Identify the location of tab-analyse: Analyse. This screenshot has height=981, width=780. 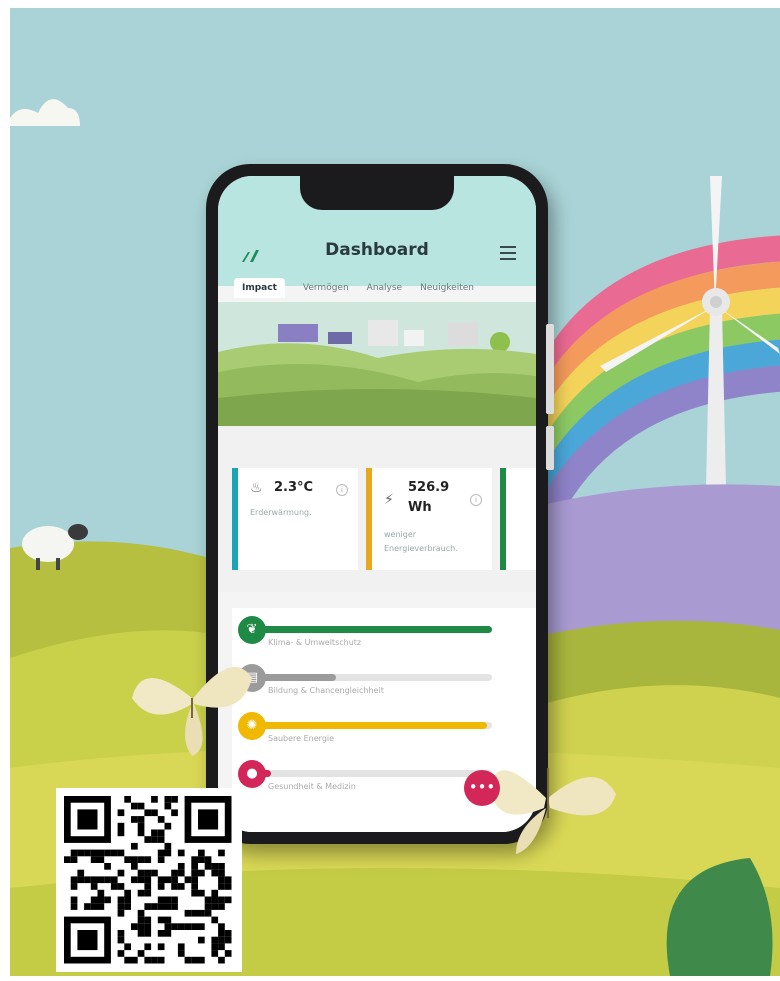
(384, 288).